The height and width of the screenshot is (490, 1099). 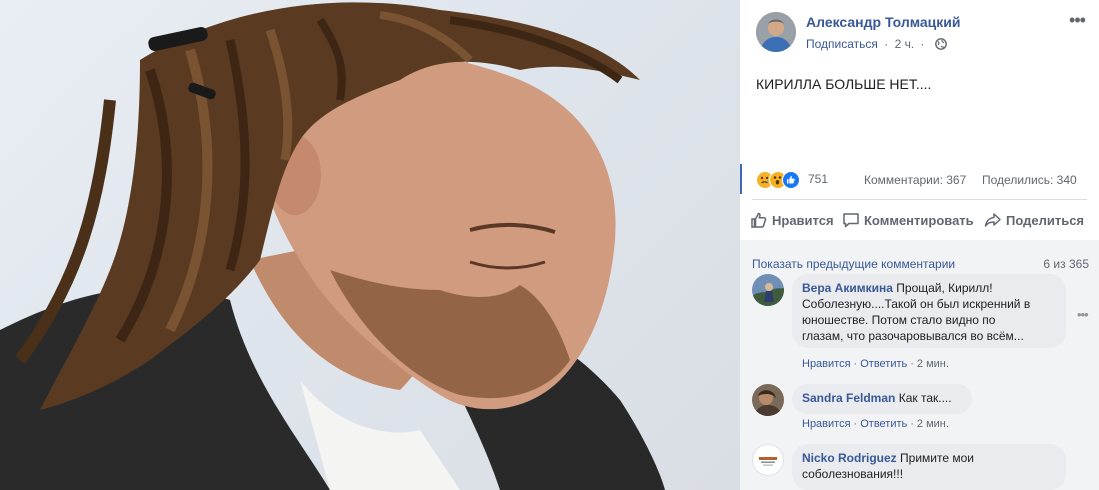 What do you see at coordinates (842, 44) in the screenshot?
I see `subscribe-link: Подписаться` at bounding box center [842, 44].